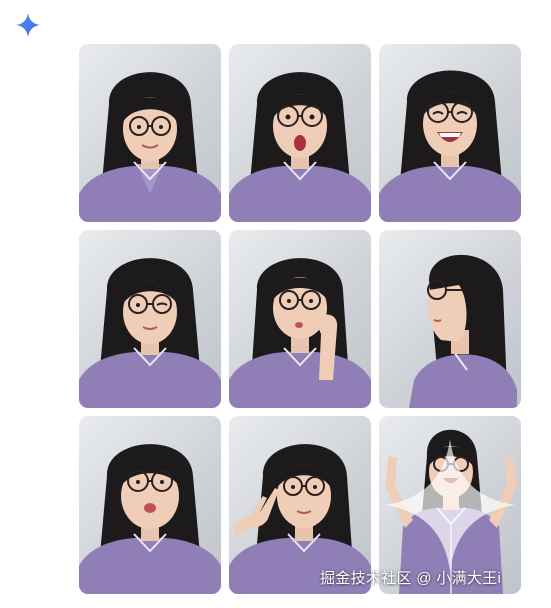 This screenshot has width=551, height=608. Describe the element at coordinates (411, 578) in the screenshot. I see `source-watermark: 掘金技术社区 @ 小满大王i` at that location.